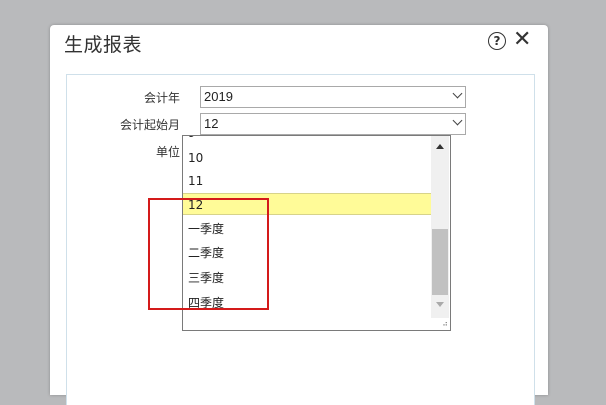 The width and height of the screenshot is (606, 405). Describe the element at coordinates (307, 140) in the screenshot. I see `dropdown-option: 9` at that location.